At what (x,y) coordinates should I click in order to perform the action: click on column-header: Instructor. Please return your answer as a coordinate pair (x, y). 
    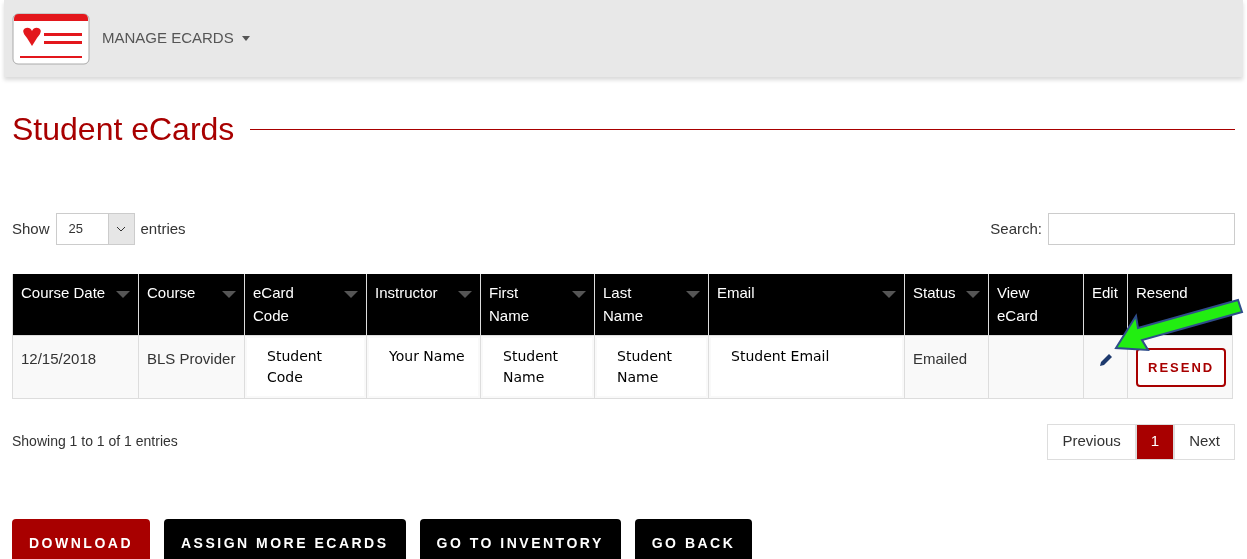
    Looking at the image, I should click on (423, 304).